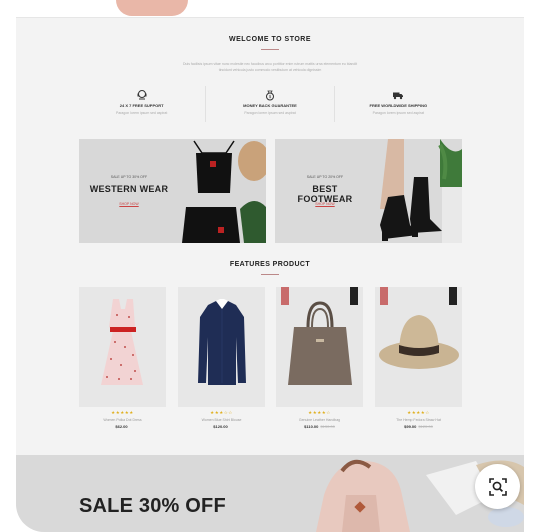  What do you see at coordinates (320, 343) in the screenshot?
I see `handbag-icon` at bounding box center [320, 343].